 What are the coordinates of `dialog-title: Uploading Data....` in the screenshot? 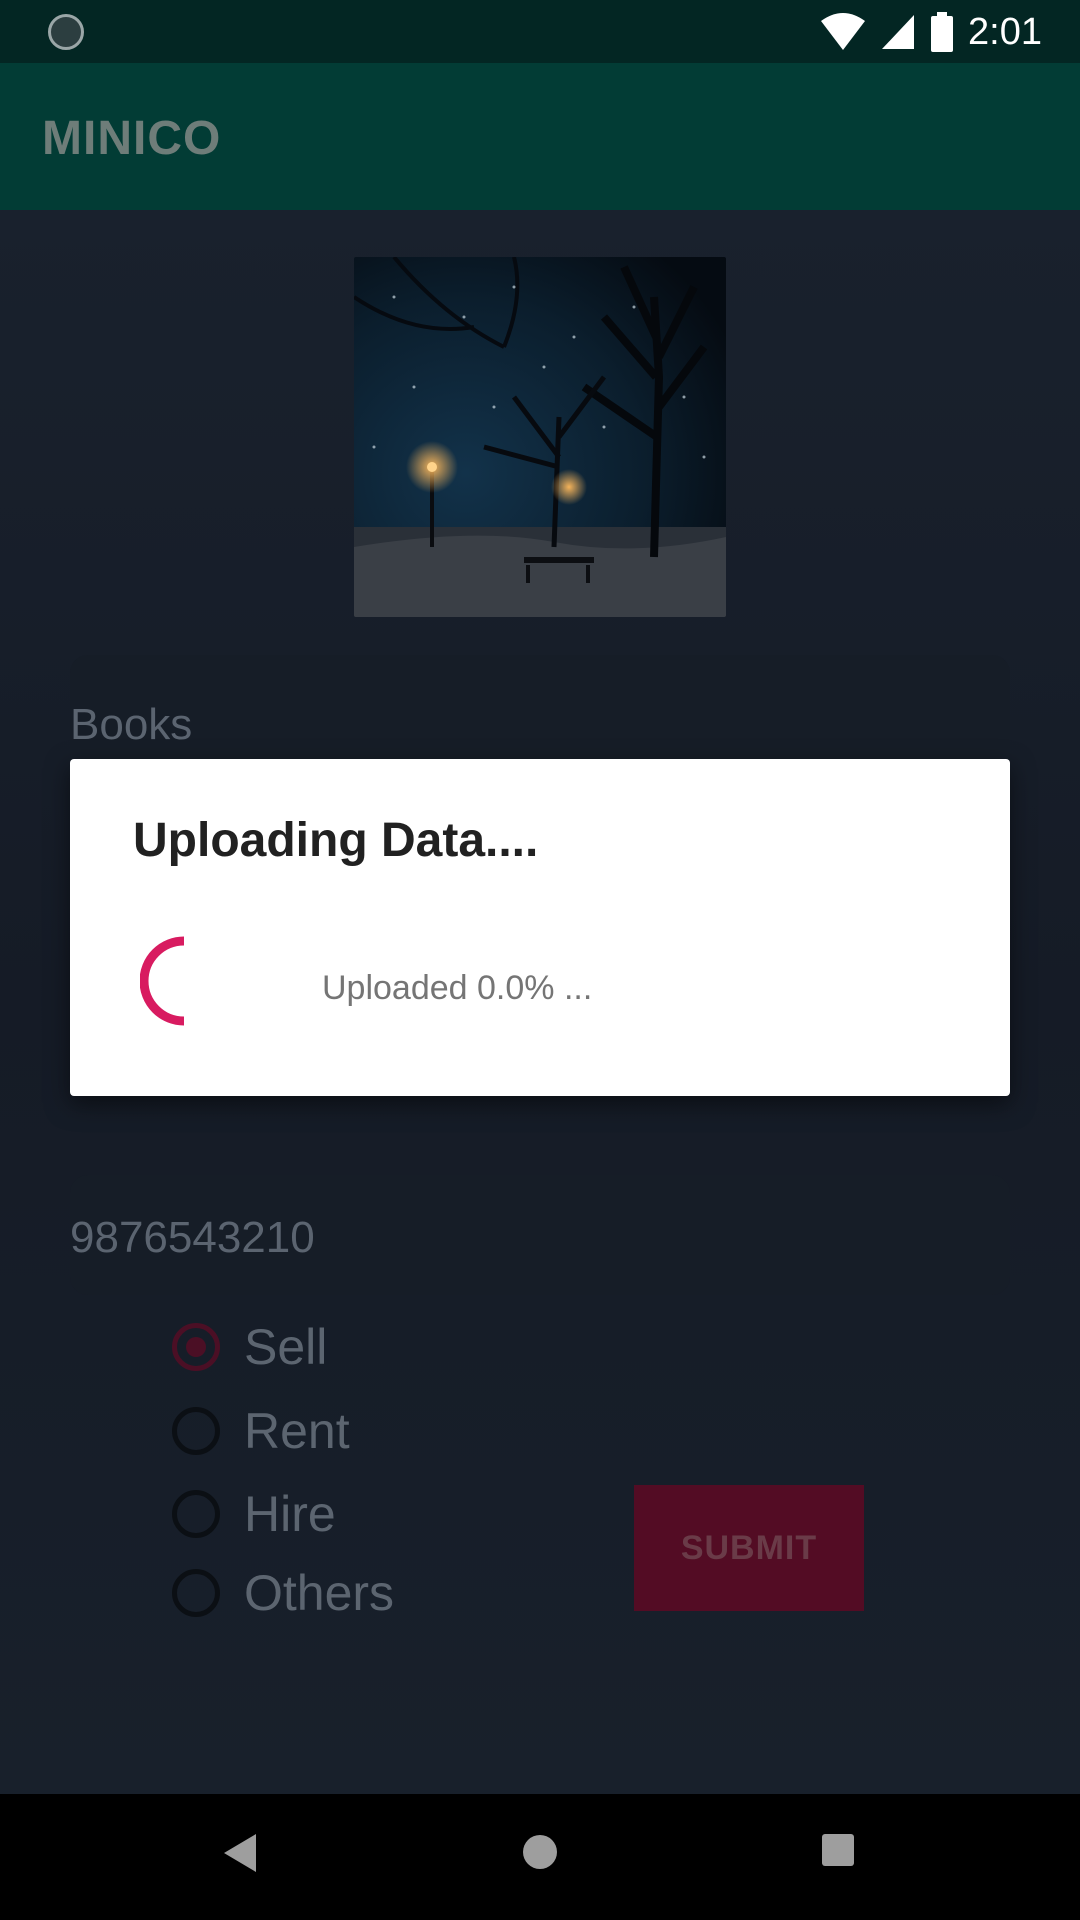 It's located at (336, 840).